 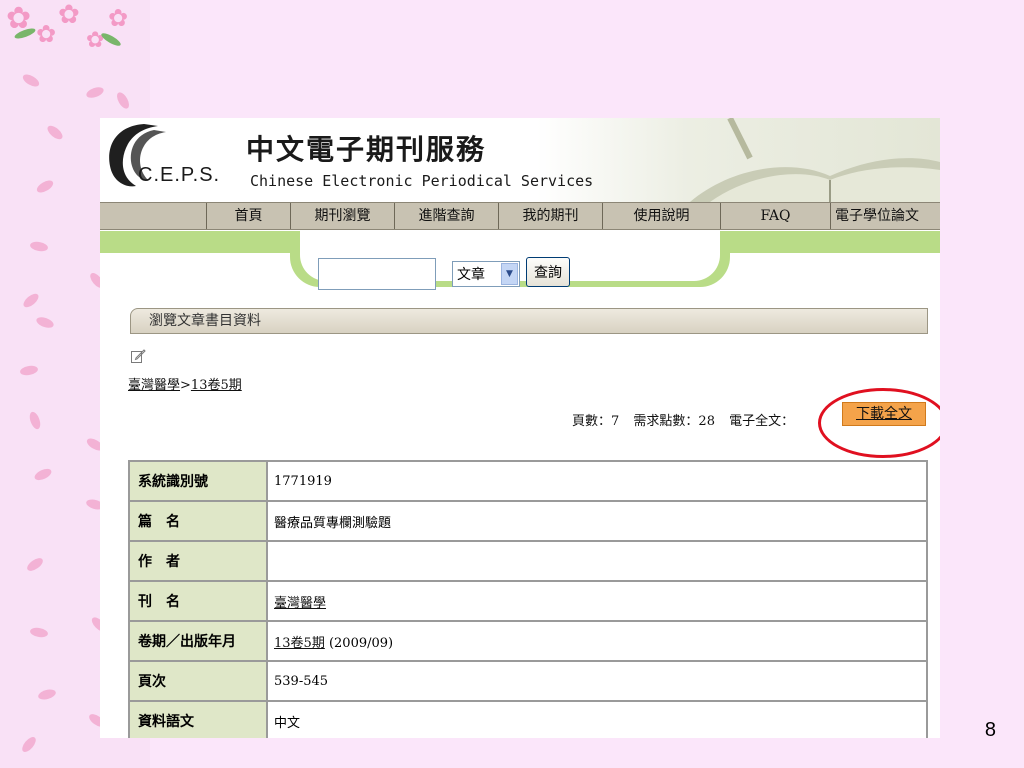 I want to click on nav-help: 使用說明, so click(x=661, y=216).